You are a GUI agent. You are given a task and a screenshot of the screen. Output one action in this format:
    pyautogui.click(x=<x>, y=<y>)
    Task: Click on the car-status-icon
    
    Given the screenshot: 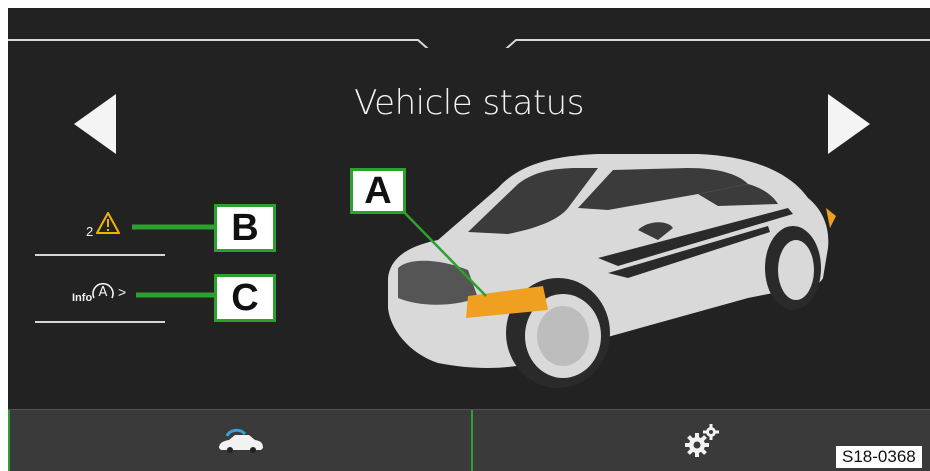 What is the action you would take?
    pyautogui.click(x=240, y=440)
    